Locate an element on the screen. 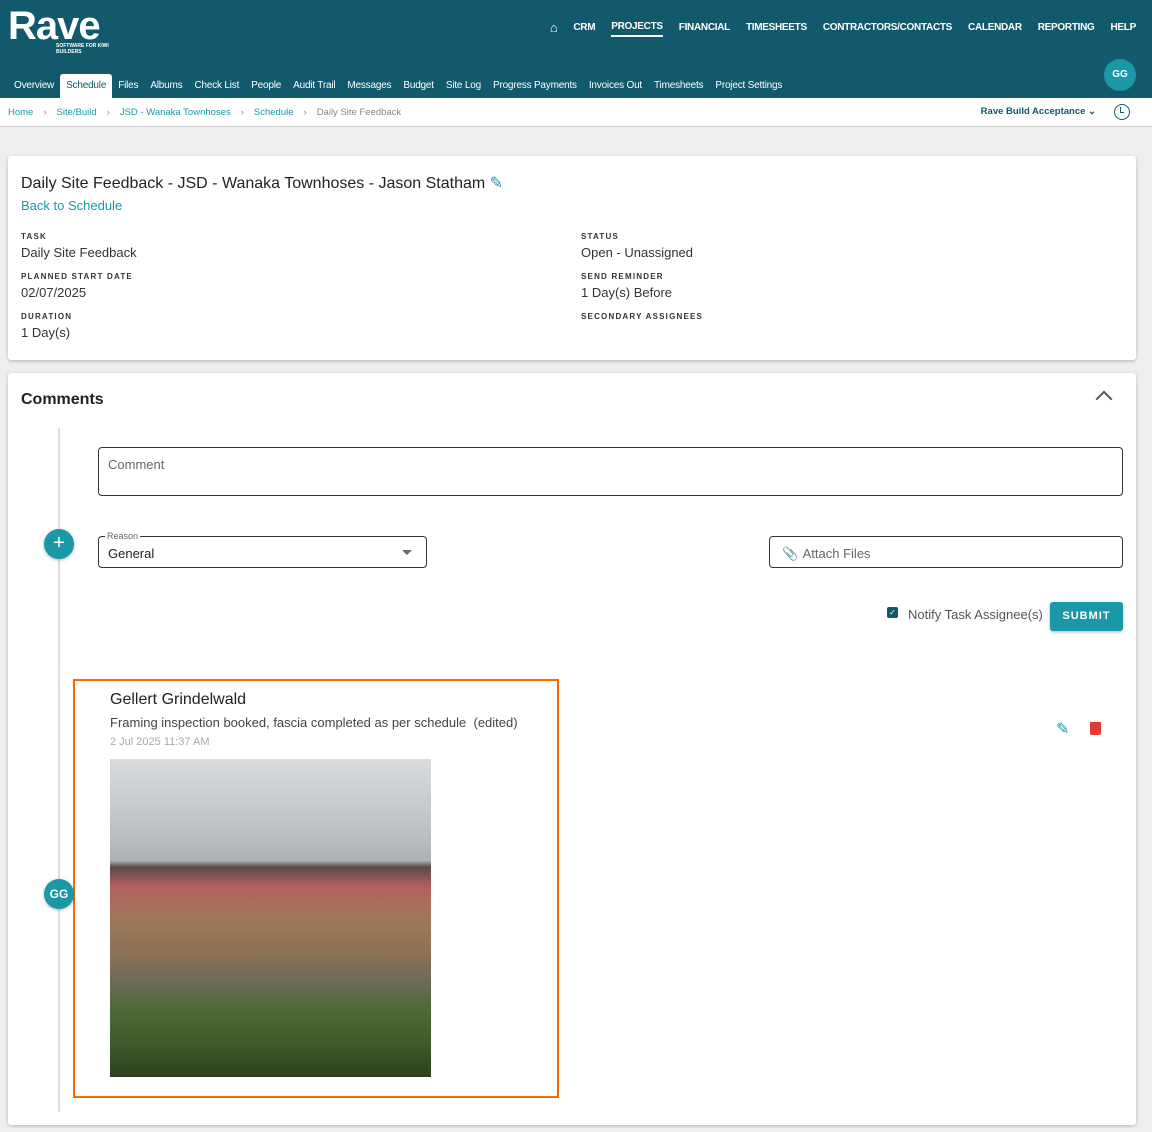 This screenshot has width=1152, height=1132. tab-site-log: Site Log is located at coordinates (463, 86).